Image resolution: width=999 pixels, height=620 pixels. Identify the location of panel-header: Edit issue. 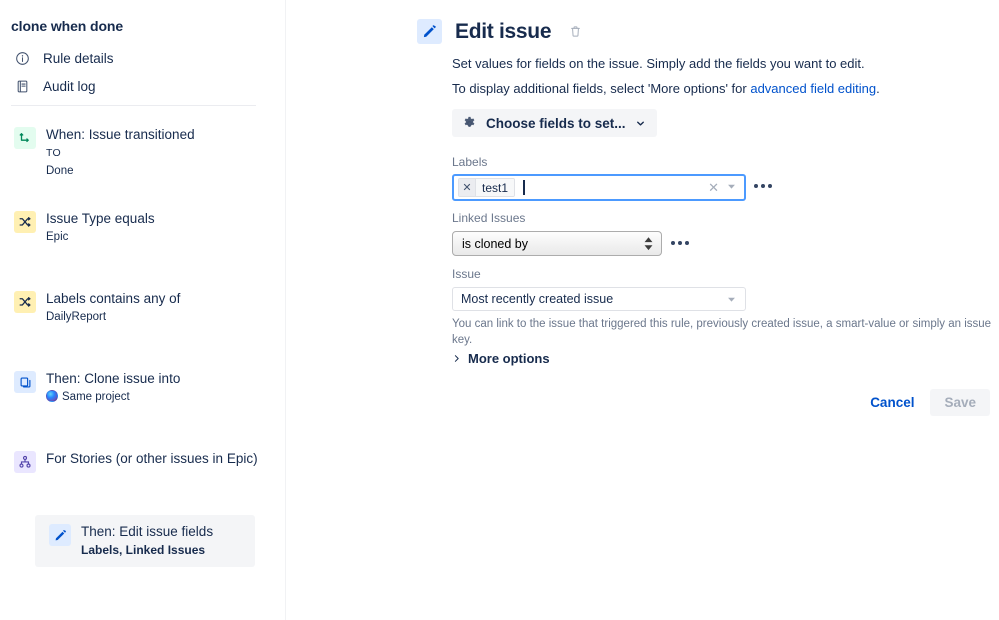
(500, 31).